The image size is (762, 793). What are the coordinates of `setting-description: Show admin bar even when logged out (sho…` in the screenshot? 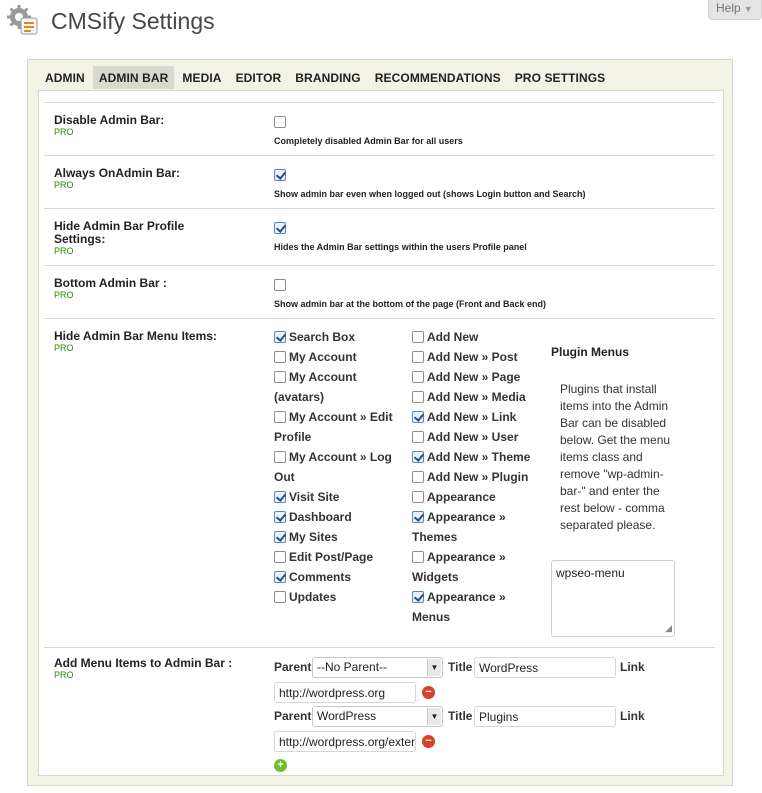 It's located at (430, 194).